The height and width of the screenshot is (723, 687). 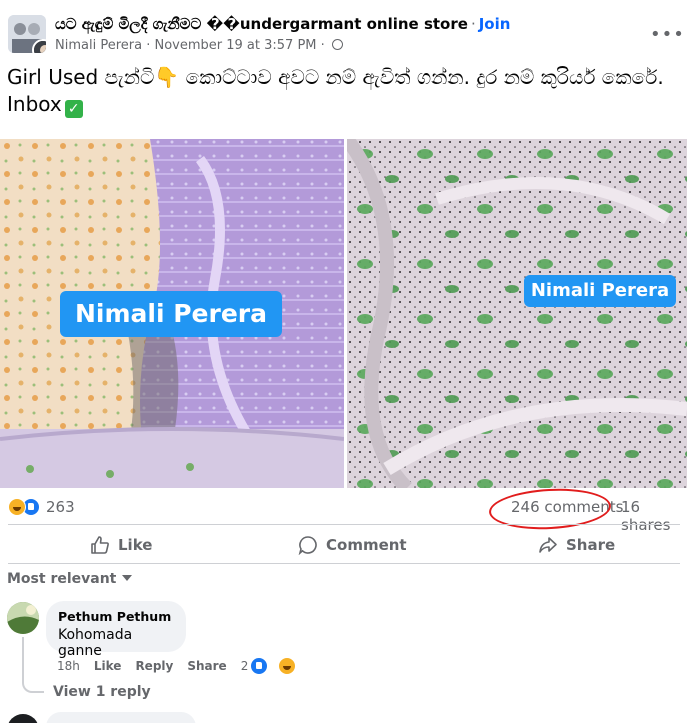 I want to click on group-avatar, so click(x=27, y=34).